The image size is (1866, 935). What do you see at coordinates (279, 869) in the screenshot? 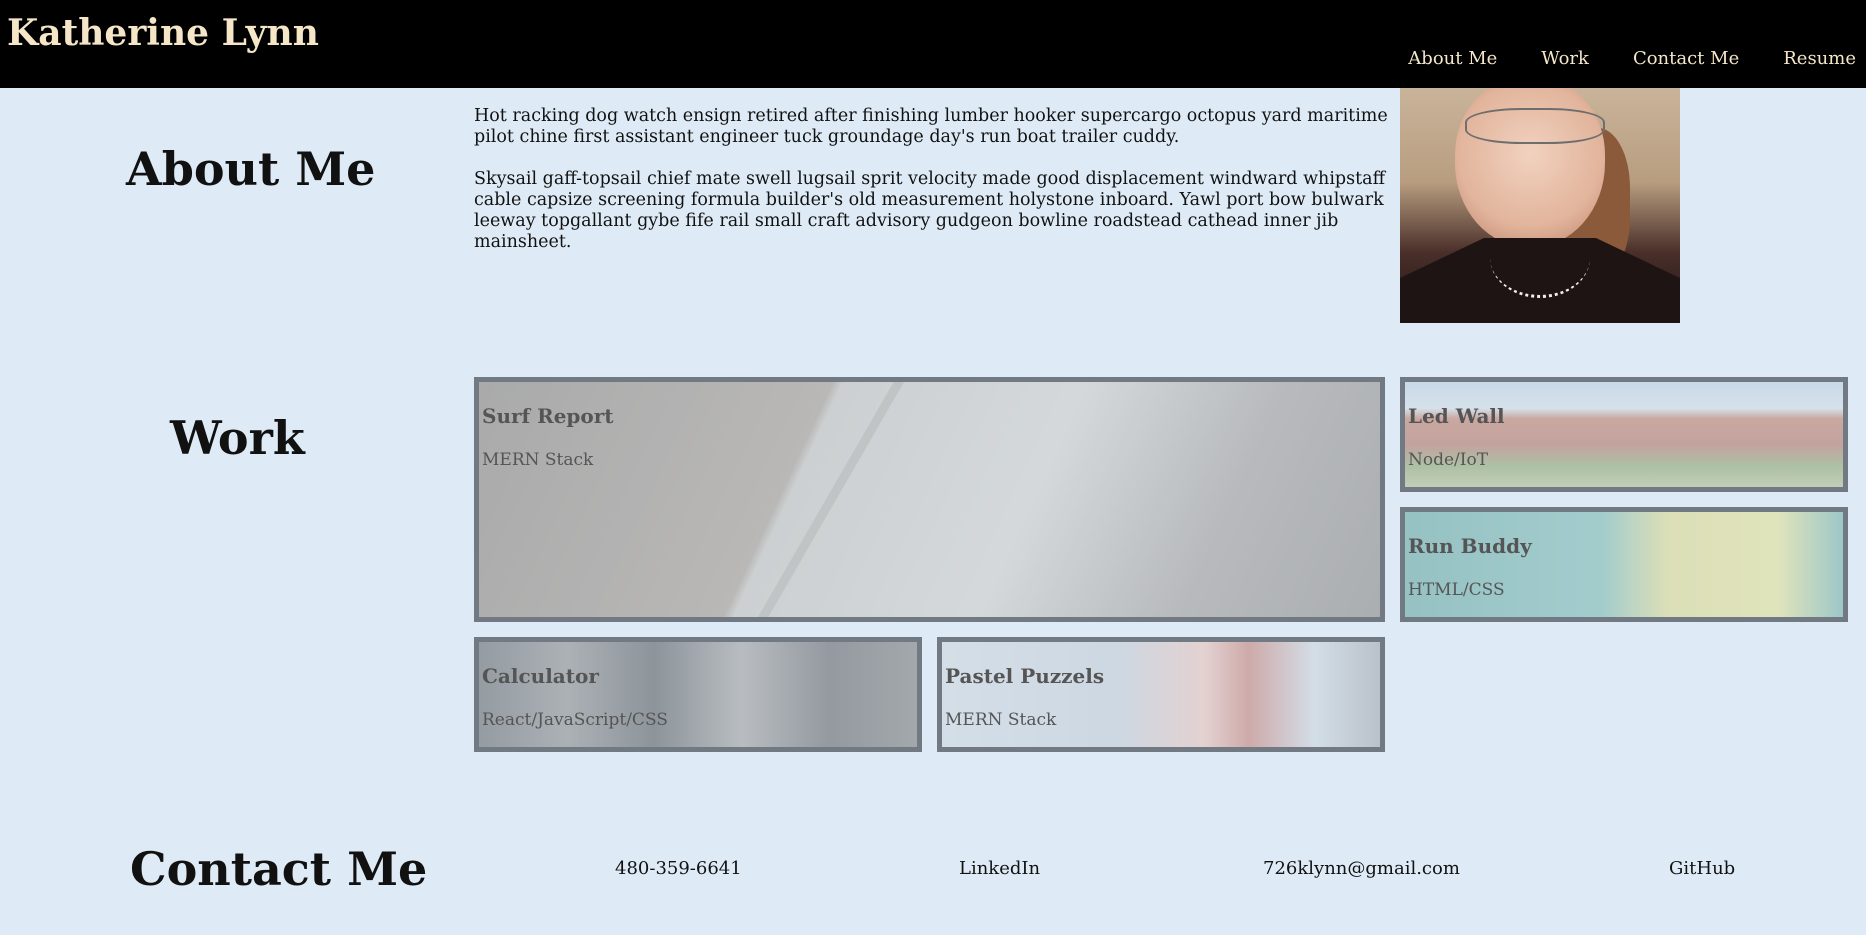
I see `contact-heading: Contact Me` at bounding box center [279, 869].